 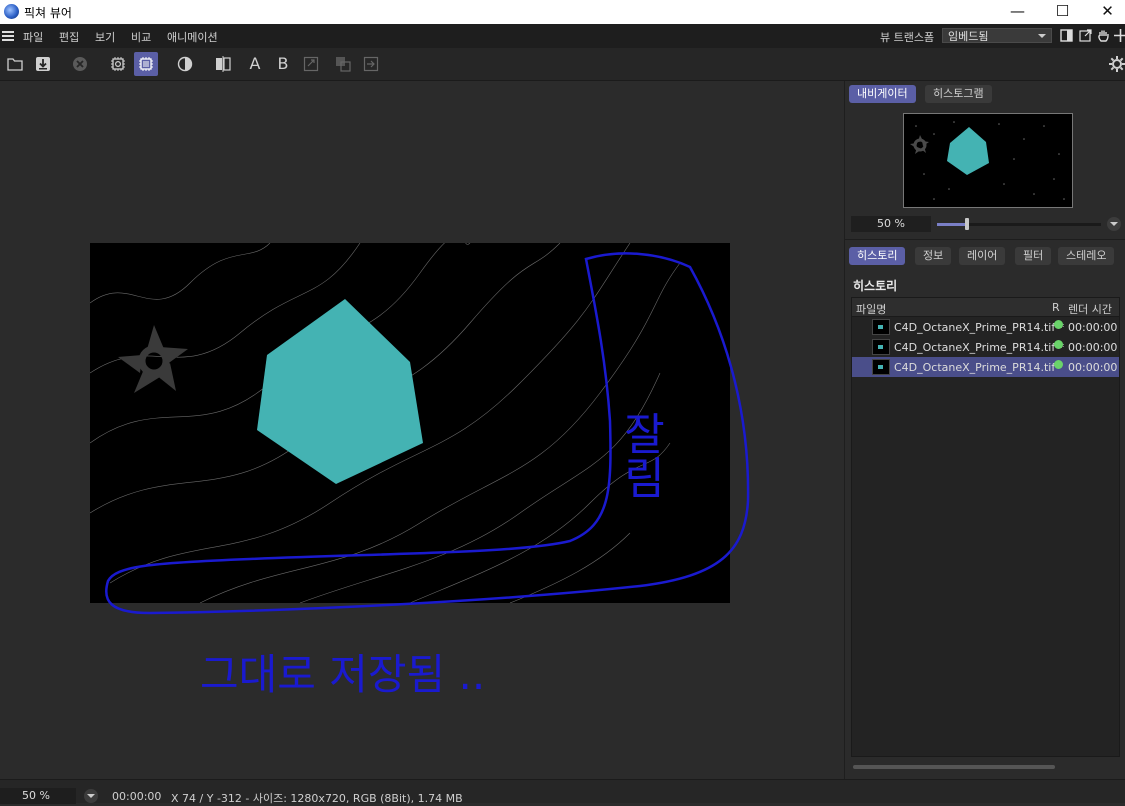 I want to click on view-transform-value: 임베드됨, so click(x=968, y=36).